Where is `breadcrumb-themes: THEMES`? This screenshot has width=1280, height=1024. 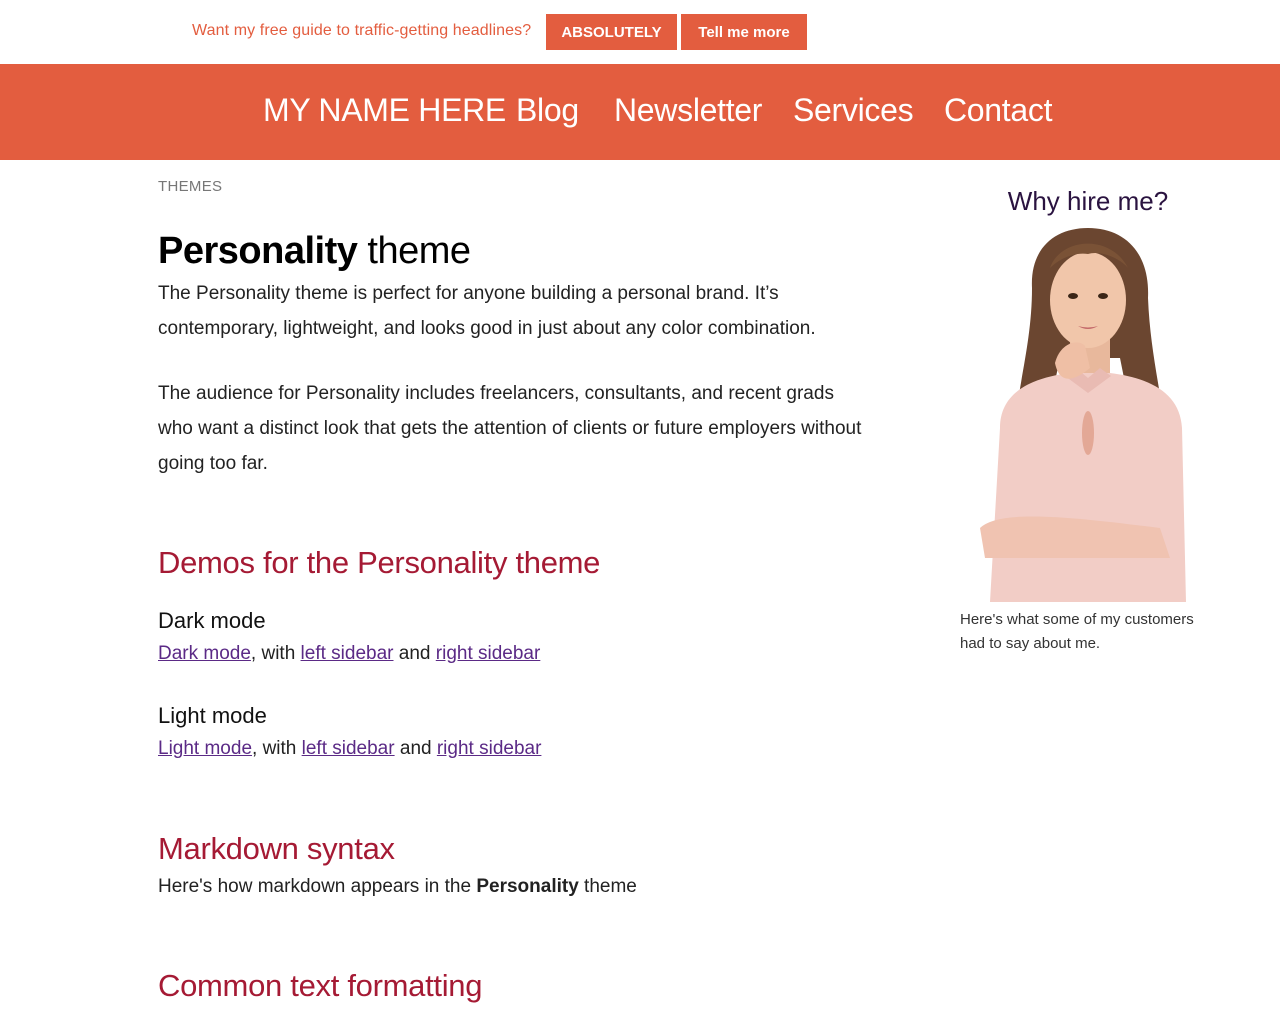 breadcrumb-themes: THEMES is located at coordinates (190, 186).